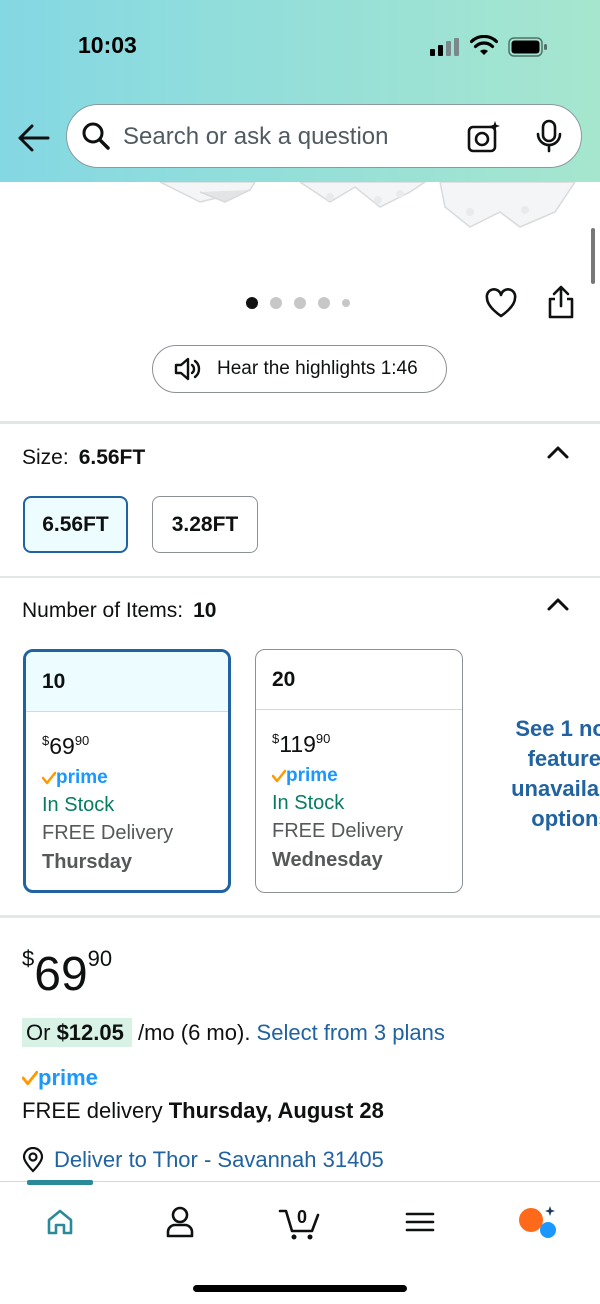 Image resolution: width=600 pixels, height=1304 pixels. I want to click on deliver-to-label: Deliver to Thor - Savannah 31405, so click(219, 1159).